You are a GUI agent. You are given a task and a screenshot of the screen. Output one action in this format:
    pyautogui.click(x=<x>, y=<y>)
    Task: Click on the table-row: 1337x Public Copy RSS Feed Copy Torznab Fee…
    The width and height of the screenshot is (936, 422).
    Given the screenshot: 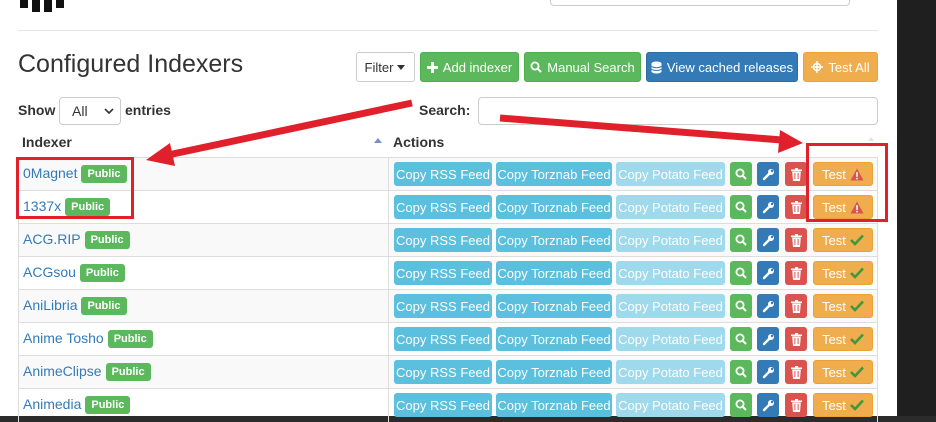 What is the action you would take?
    pyautogui.click(x=448, y=207)
    